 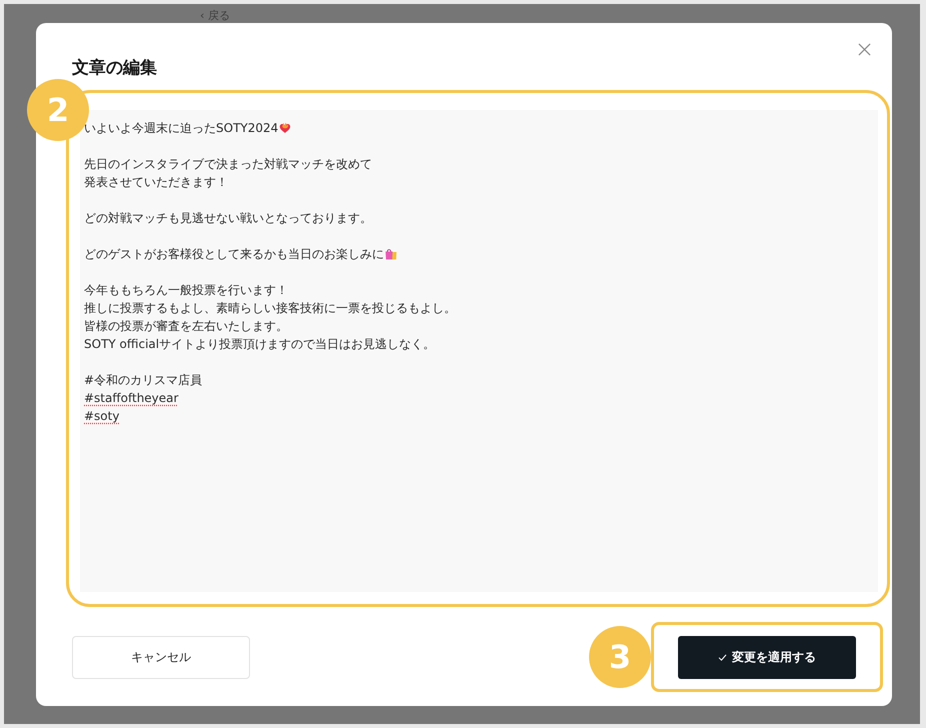 I want to click on text-line: 推しに投票するもよし、素晴らしい接客技術に一票を投じるもよし。, so click(x=270, y=308).